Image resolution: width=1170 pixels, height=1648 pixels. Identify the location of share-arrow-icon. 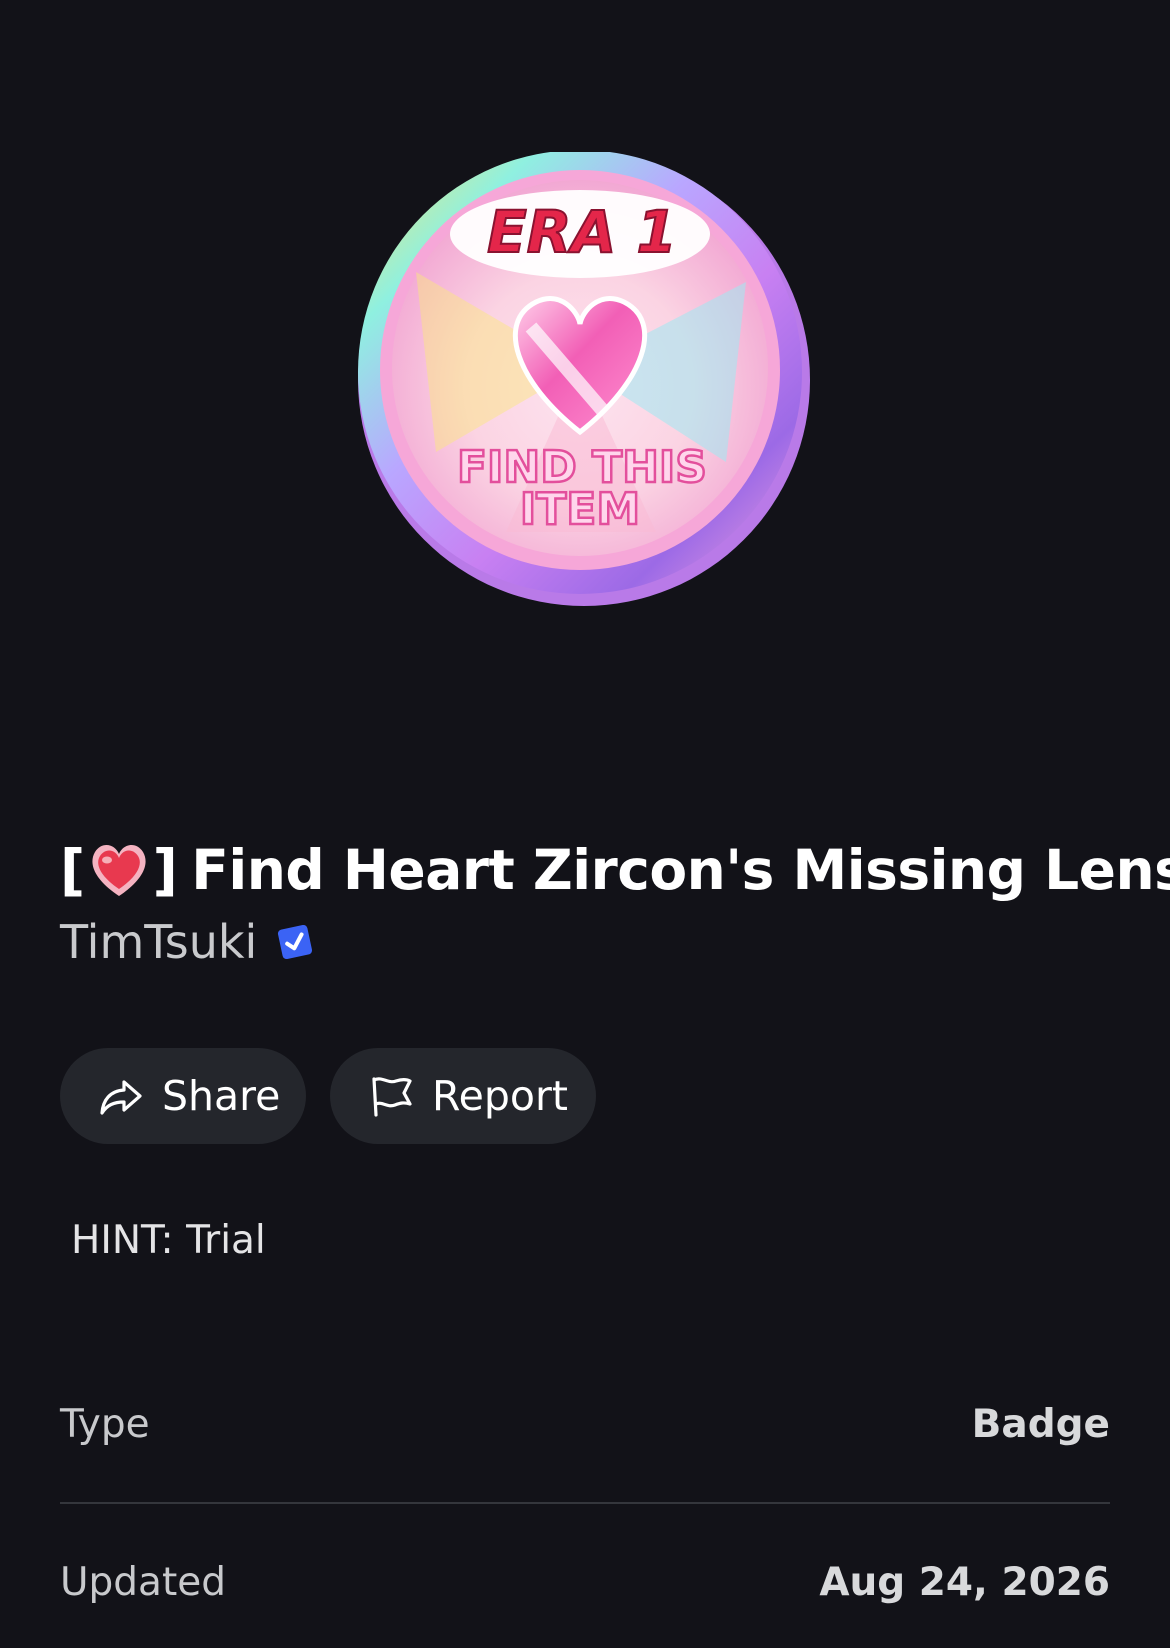
(121, 1096).